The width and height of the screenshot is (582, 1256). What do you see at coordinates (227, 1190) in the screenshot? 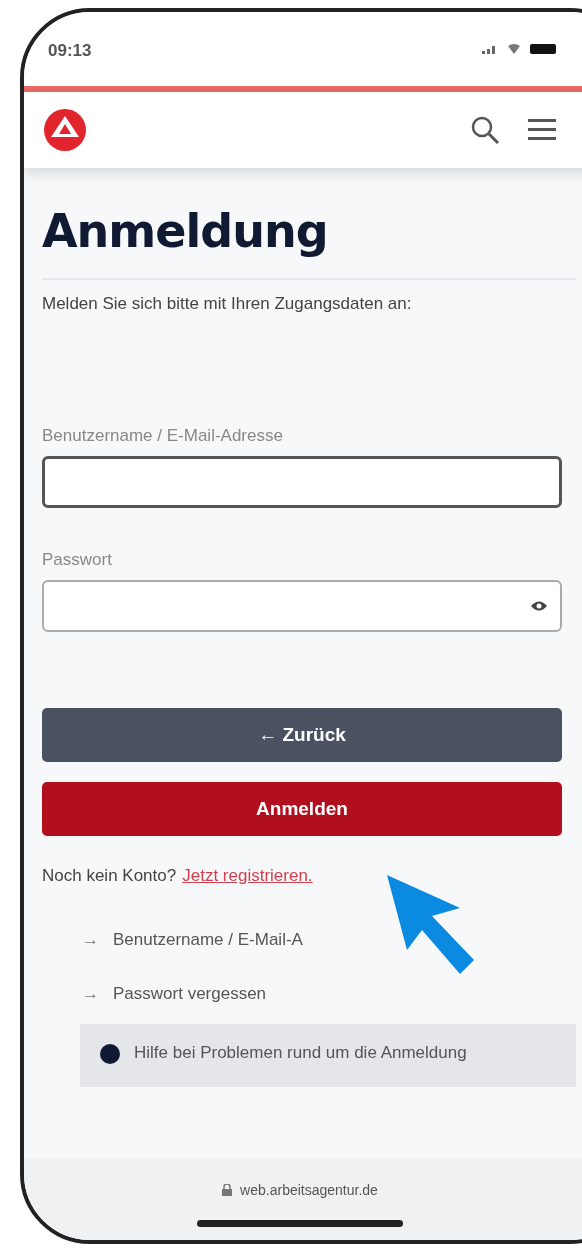
I see `lock-icon` at bounding box center [227, 1190].